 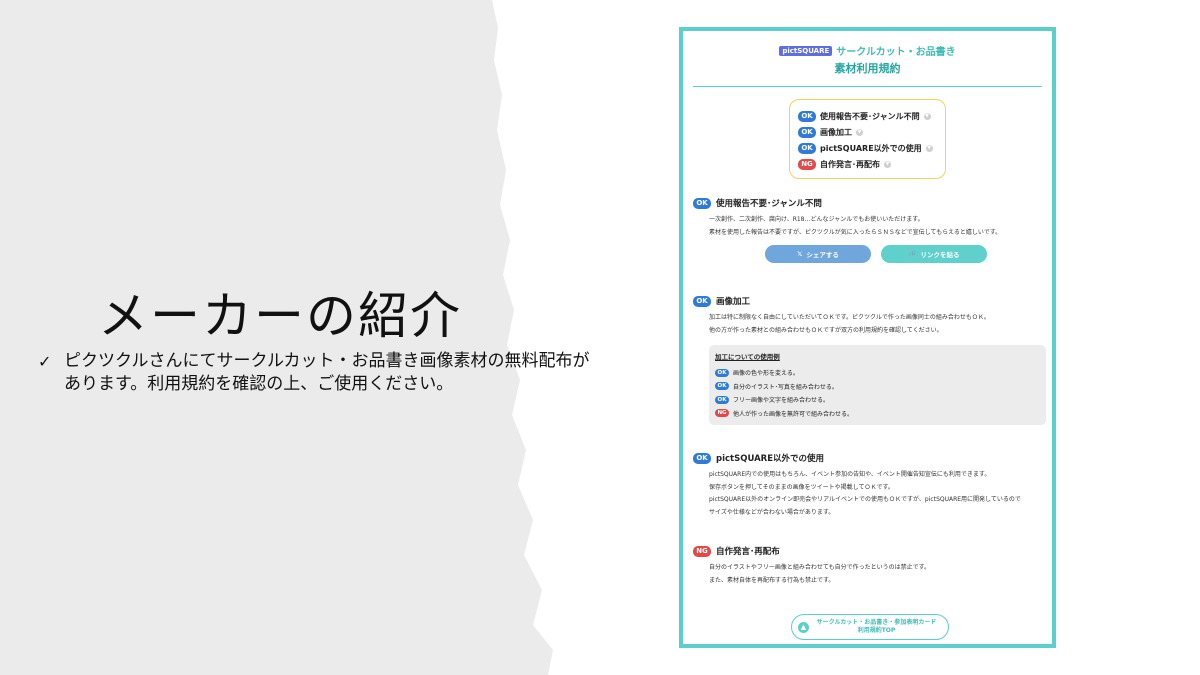 What do you see at coordinates (871, 148) in the screenshot?
I see `toc-label: pictSQUARE以外での使用` at bounding box center [871, 148].